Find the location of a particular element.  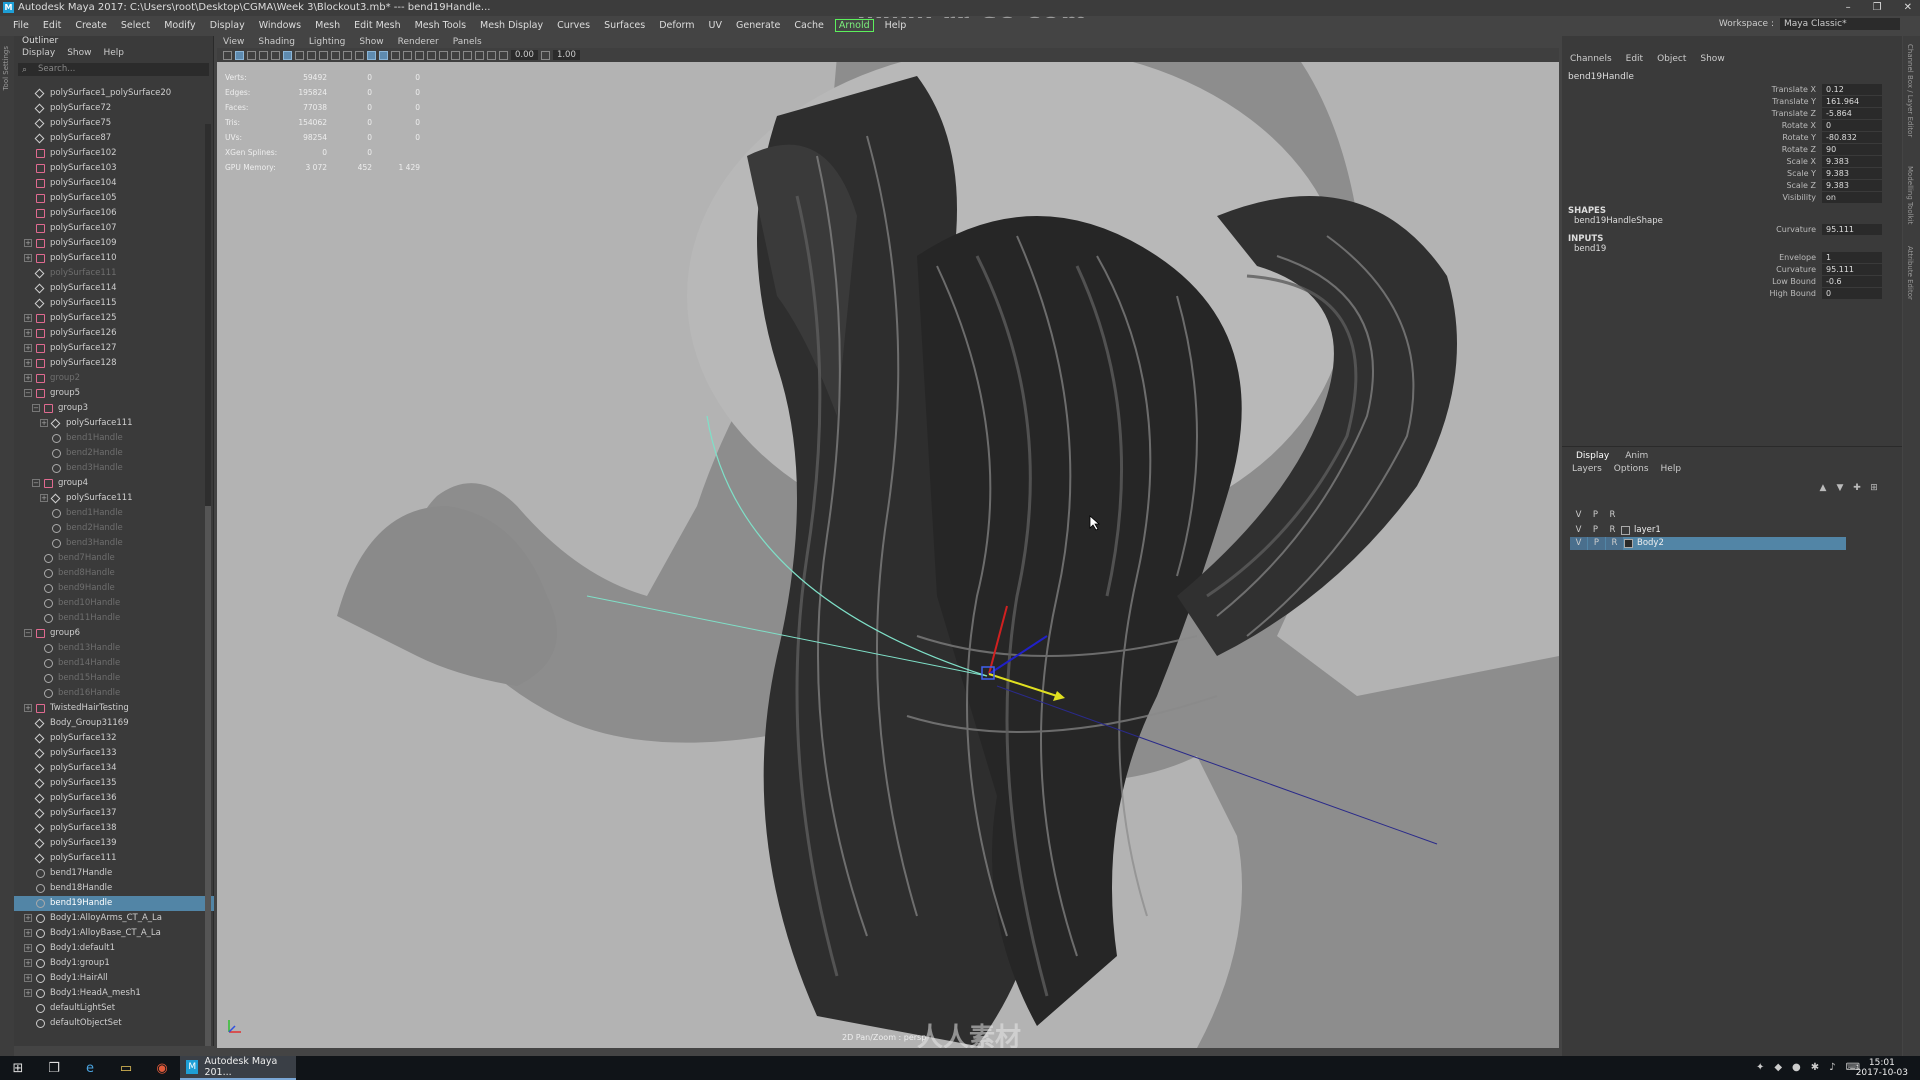

outliner-row: Body_Group31169 is located at coordinates (114, 723).